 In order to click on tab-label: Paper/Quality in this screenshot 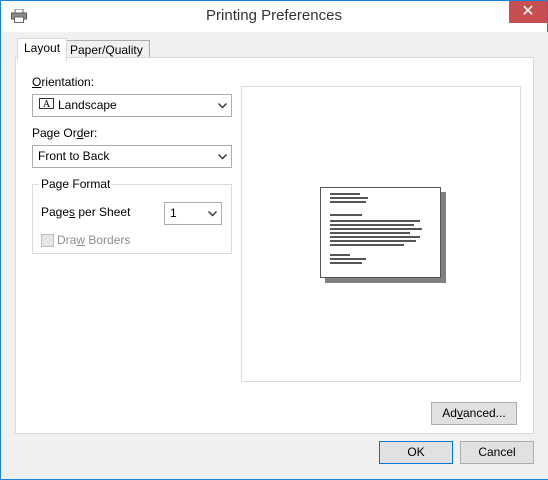, I will do `click(106, 50)`.